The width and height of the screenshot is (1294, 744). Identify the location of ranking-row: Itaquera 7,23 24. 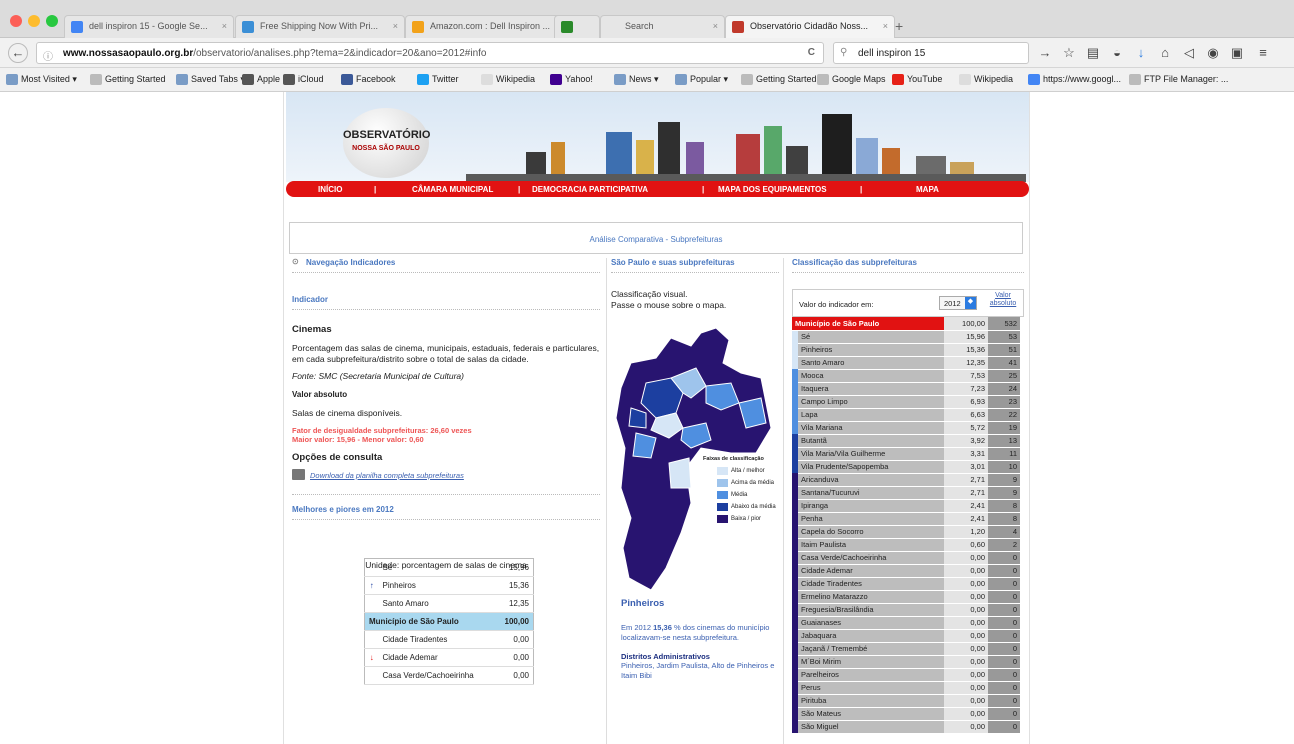
(906, 389).